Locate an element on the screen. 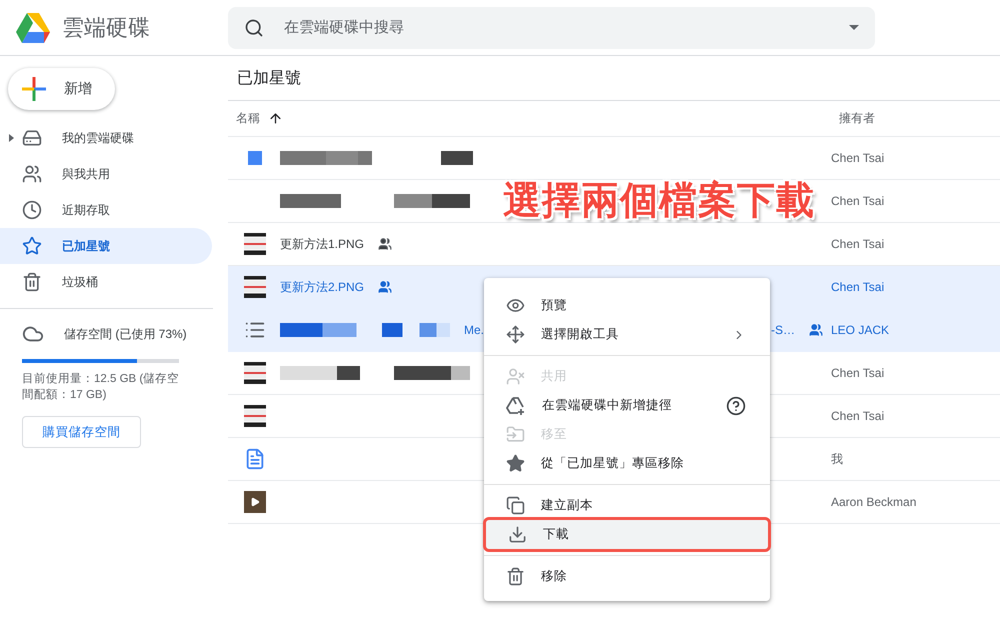 This screenshot has width=1000, height=637. file-name: 更新方法2.PNG is located at coordinates (322, 287).